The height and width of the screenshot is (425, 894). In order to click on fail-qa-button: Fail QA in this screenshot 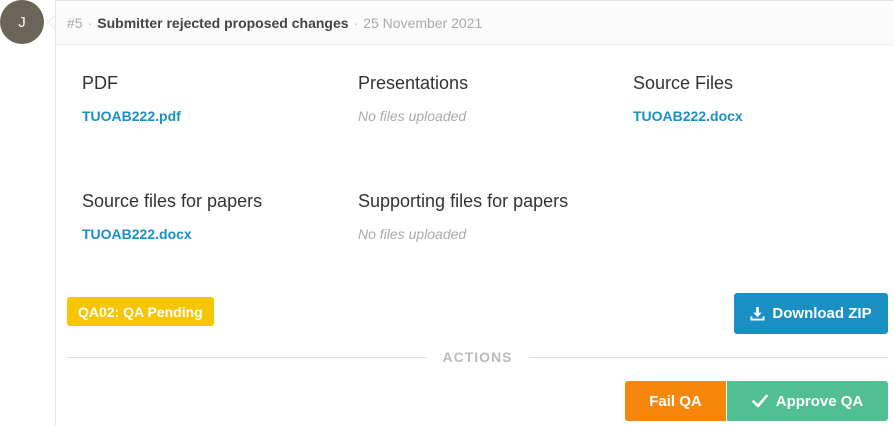, I will do `click(675, 401)`.